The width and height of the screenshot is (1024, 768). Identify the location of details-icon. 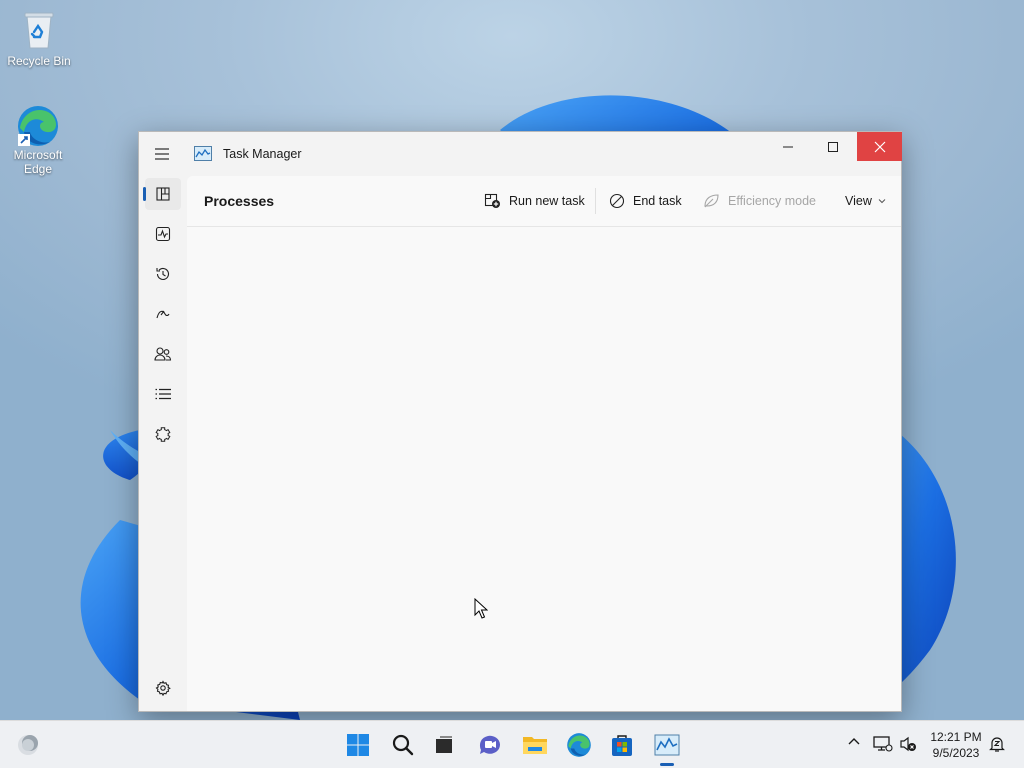
(163, 394).